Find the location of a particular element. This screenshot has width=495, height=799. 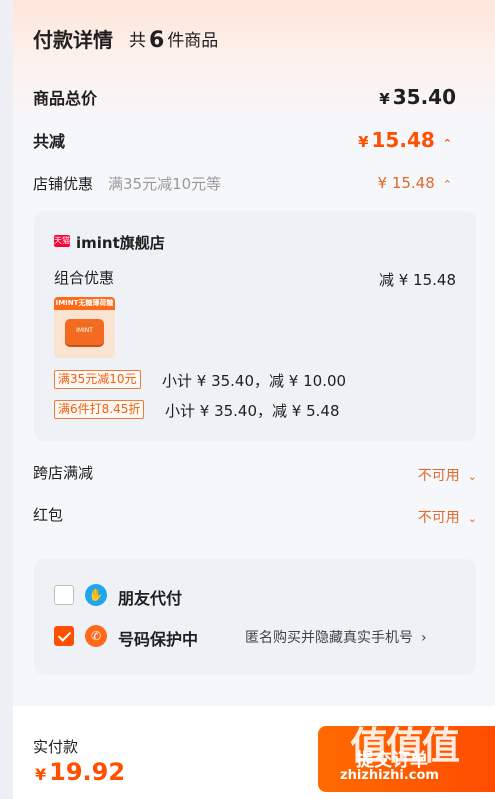

shop-promo-detail: 满35元减10元等 is located at coordinates (165, 184).